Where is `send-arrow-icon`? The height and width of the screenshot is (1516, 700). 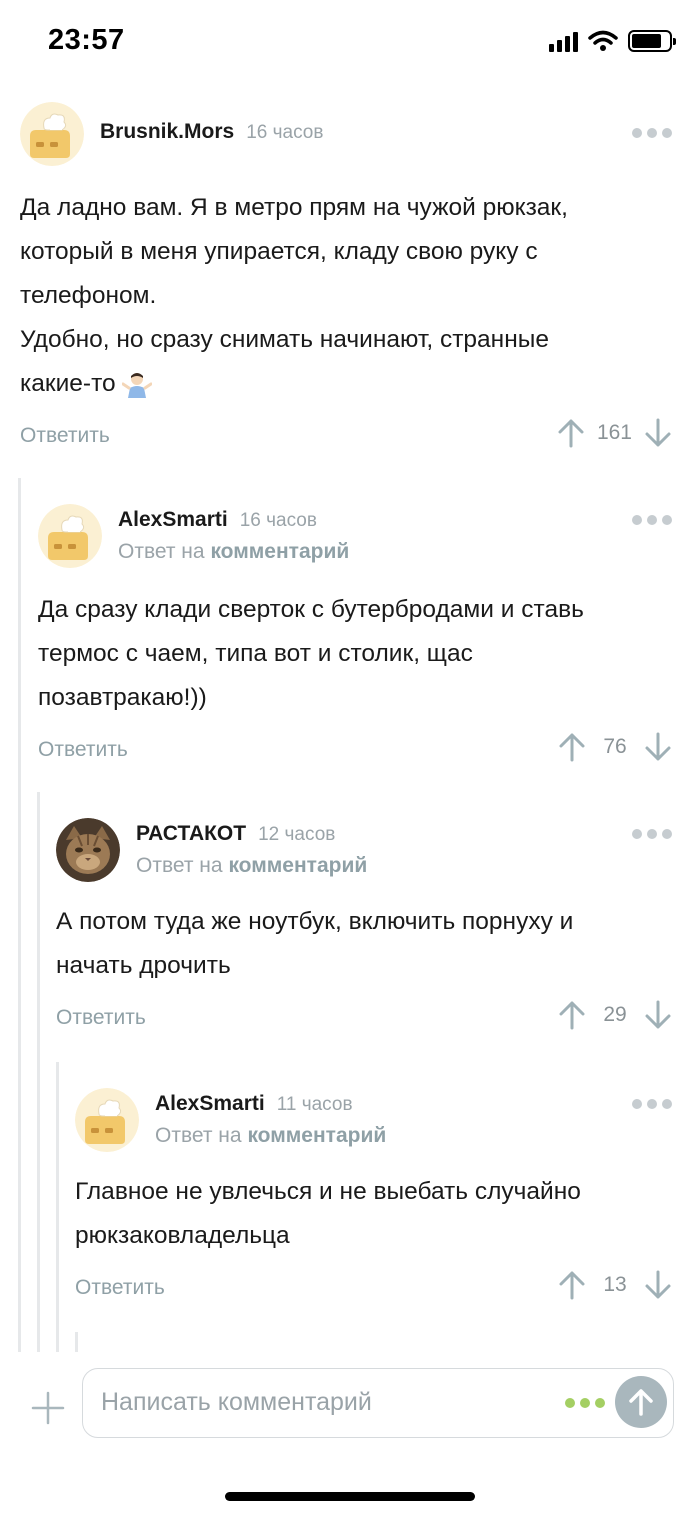 send-arrow-icon is located at coordinates (641, 1402).